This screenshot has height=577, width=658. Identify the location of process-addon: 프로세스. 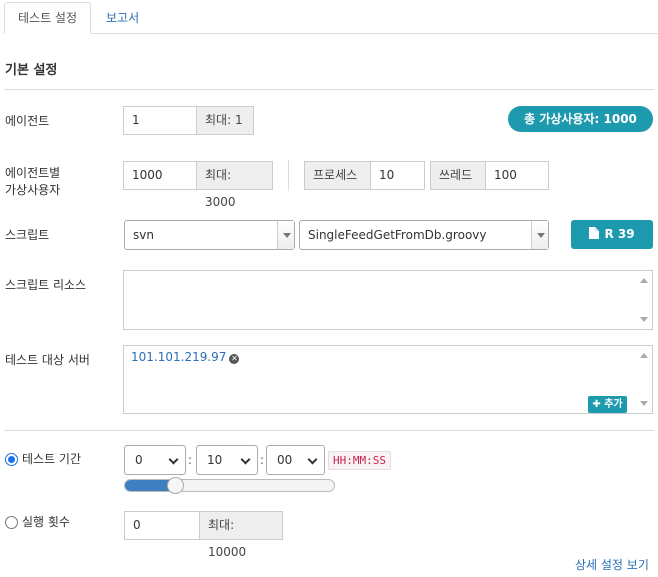
(337, 175).